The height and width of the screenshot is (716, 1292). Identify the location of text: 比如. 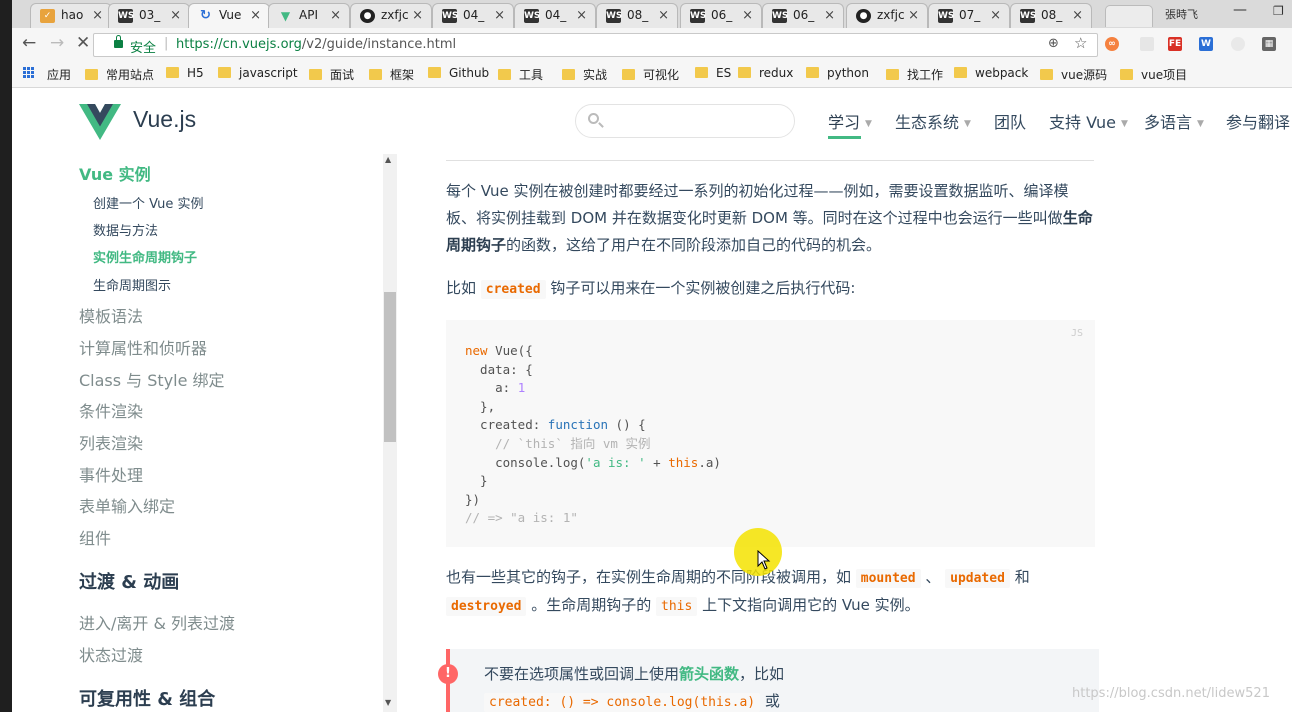
(463, 288).